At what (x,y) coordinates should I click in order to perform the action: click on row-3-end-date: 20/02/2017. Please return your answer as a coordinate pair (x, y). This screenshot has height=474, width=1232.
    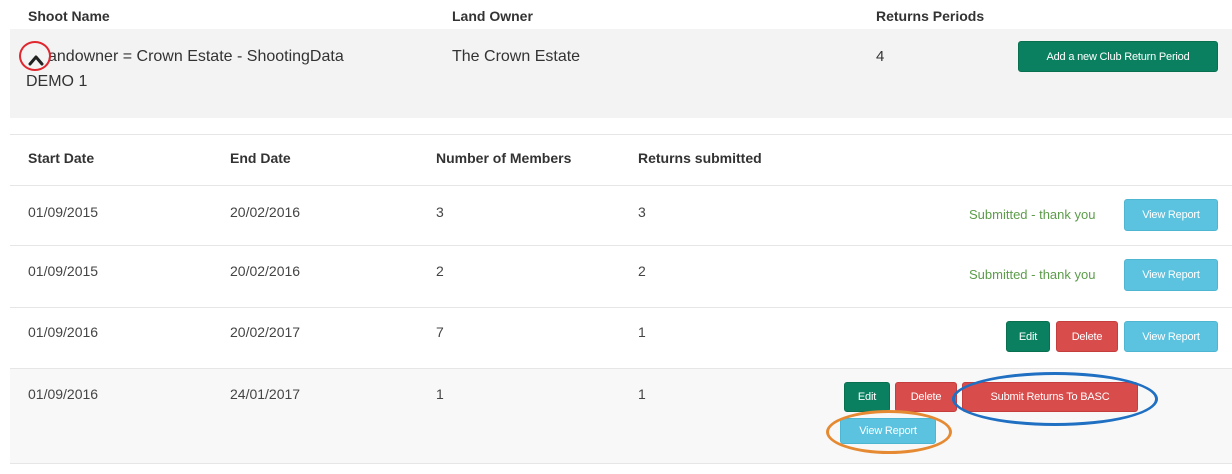
    Looking at the image, I should click on (265, 332).